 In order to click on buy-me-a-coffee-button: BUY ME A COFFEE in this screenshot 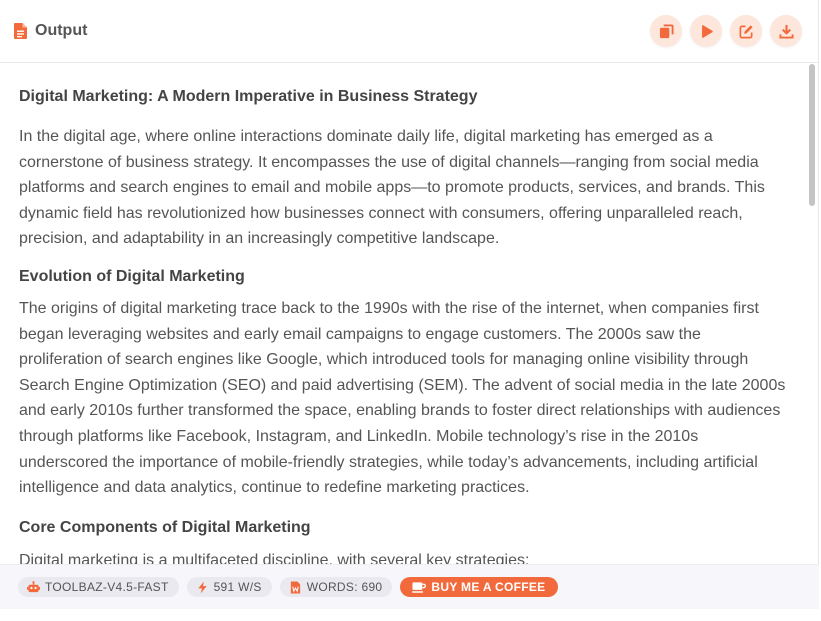, I will do `click(479, 587)`.